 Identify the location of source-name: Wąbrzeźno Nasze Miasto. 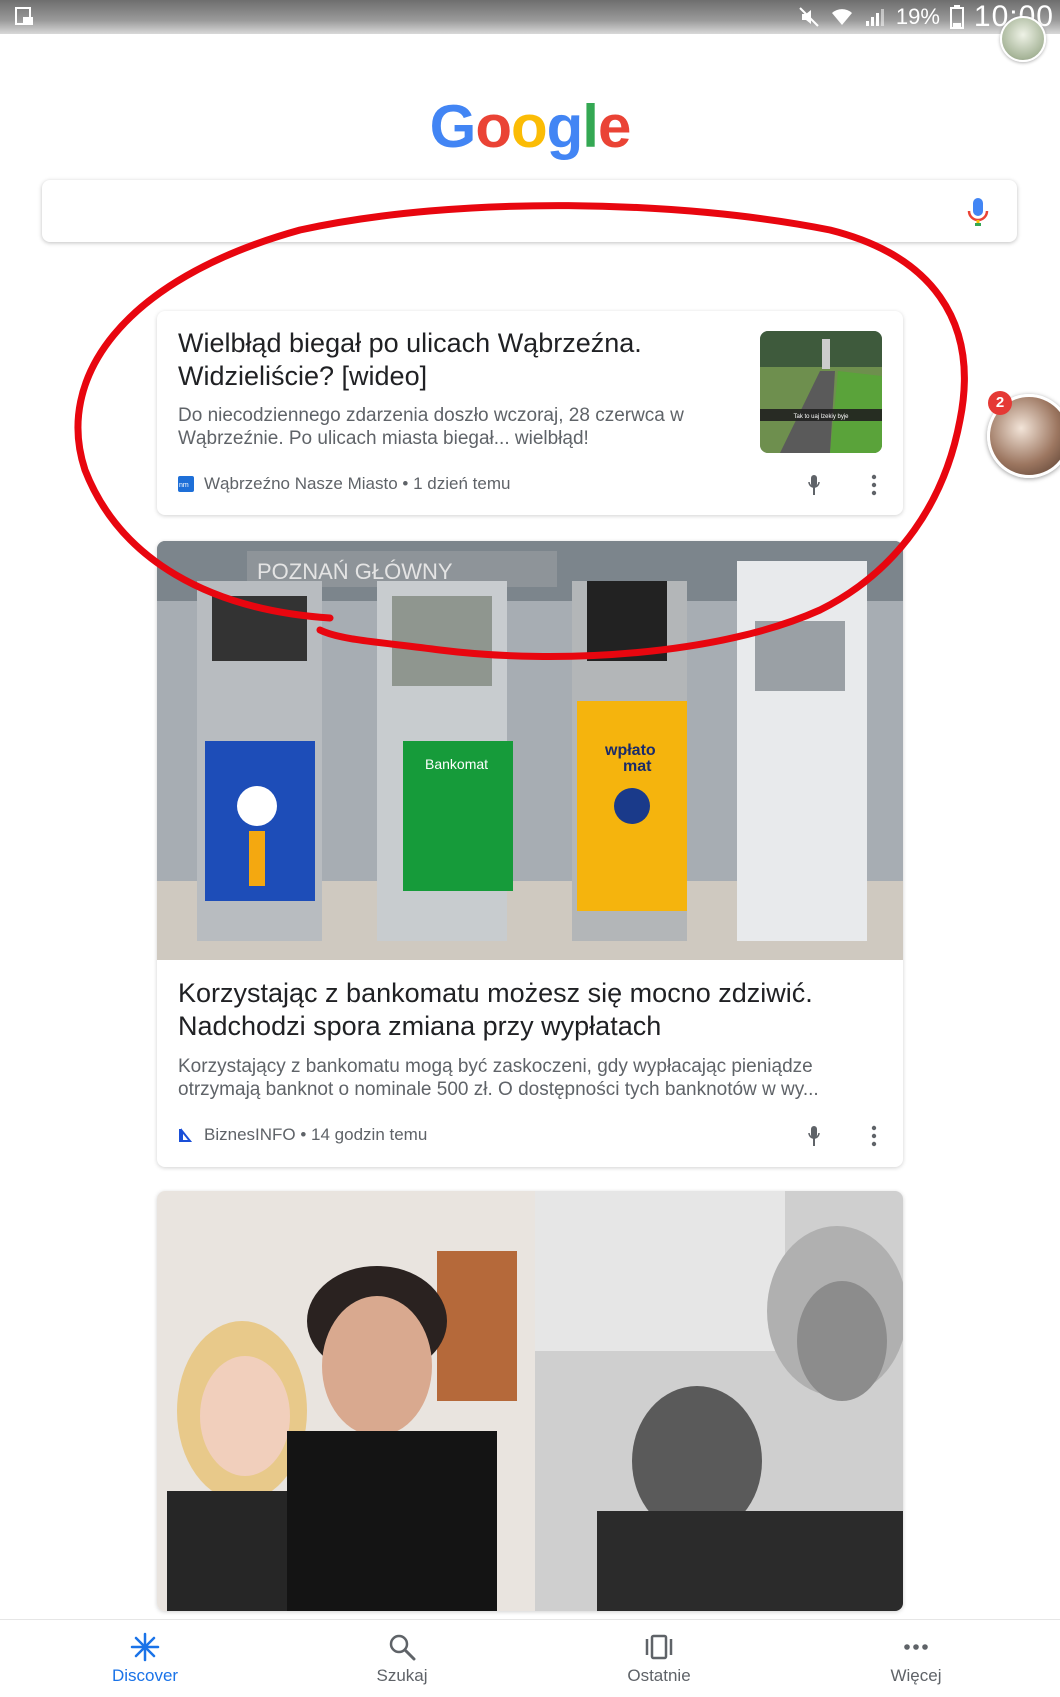
(301, 483).